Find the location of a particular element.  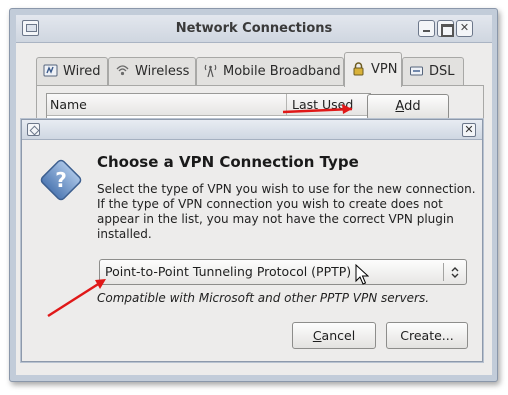

vpn-lock-icon is located at coordinates (358, 69).